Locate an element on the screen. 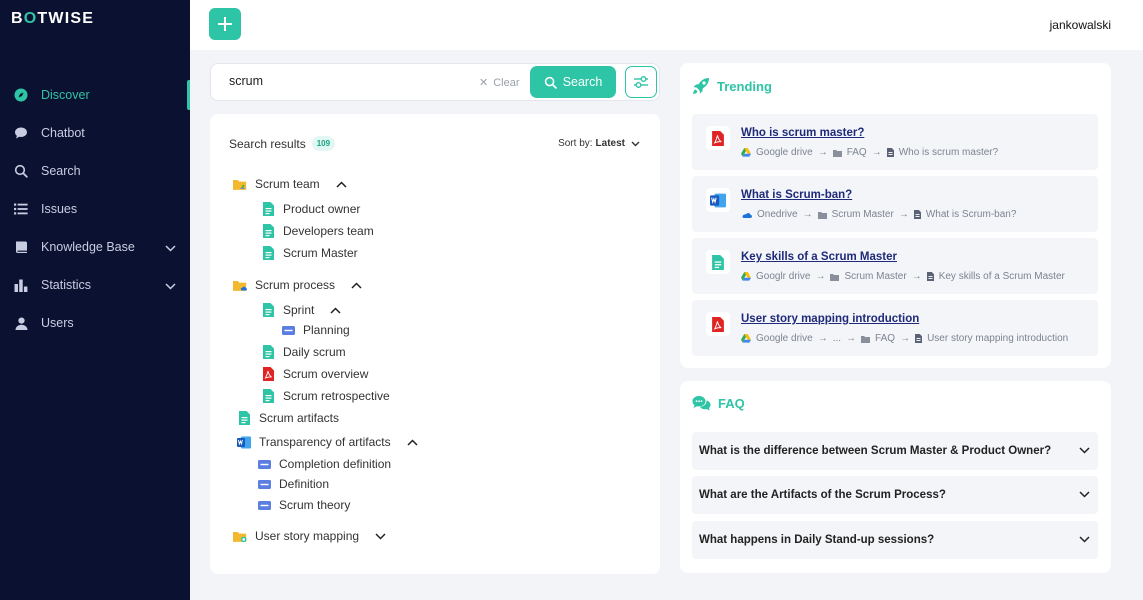 This screenshot has width=1143, height=600. clear-button: ✕ Clear is located at coordinates (499, 83).